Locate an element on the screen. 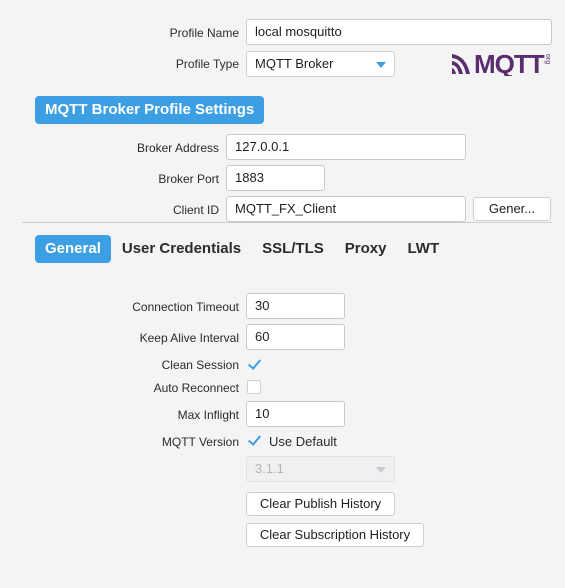 Image resolution: width=565 pixels, height=588 pixels. mqtt-logo: MQTT org is located at coordinates (501, 63).